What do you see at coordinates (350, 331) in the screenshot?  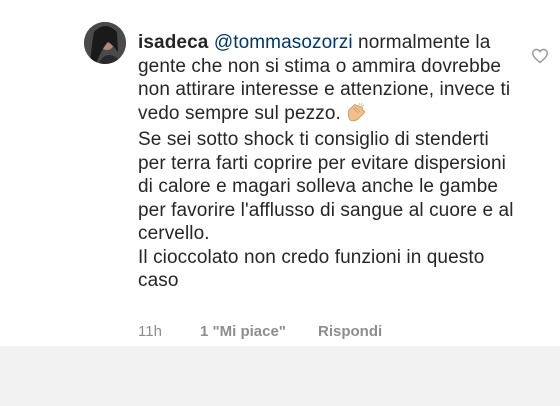 I see `reply-button: Rispondi` at bounding box center [350, 331].